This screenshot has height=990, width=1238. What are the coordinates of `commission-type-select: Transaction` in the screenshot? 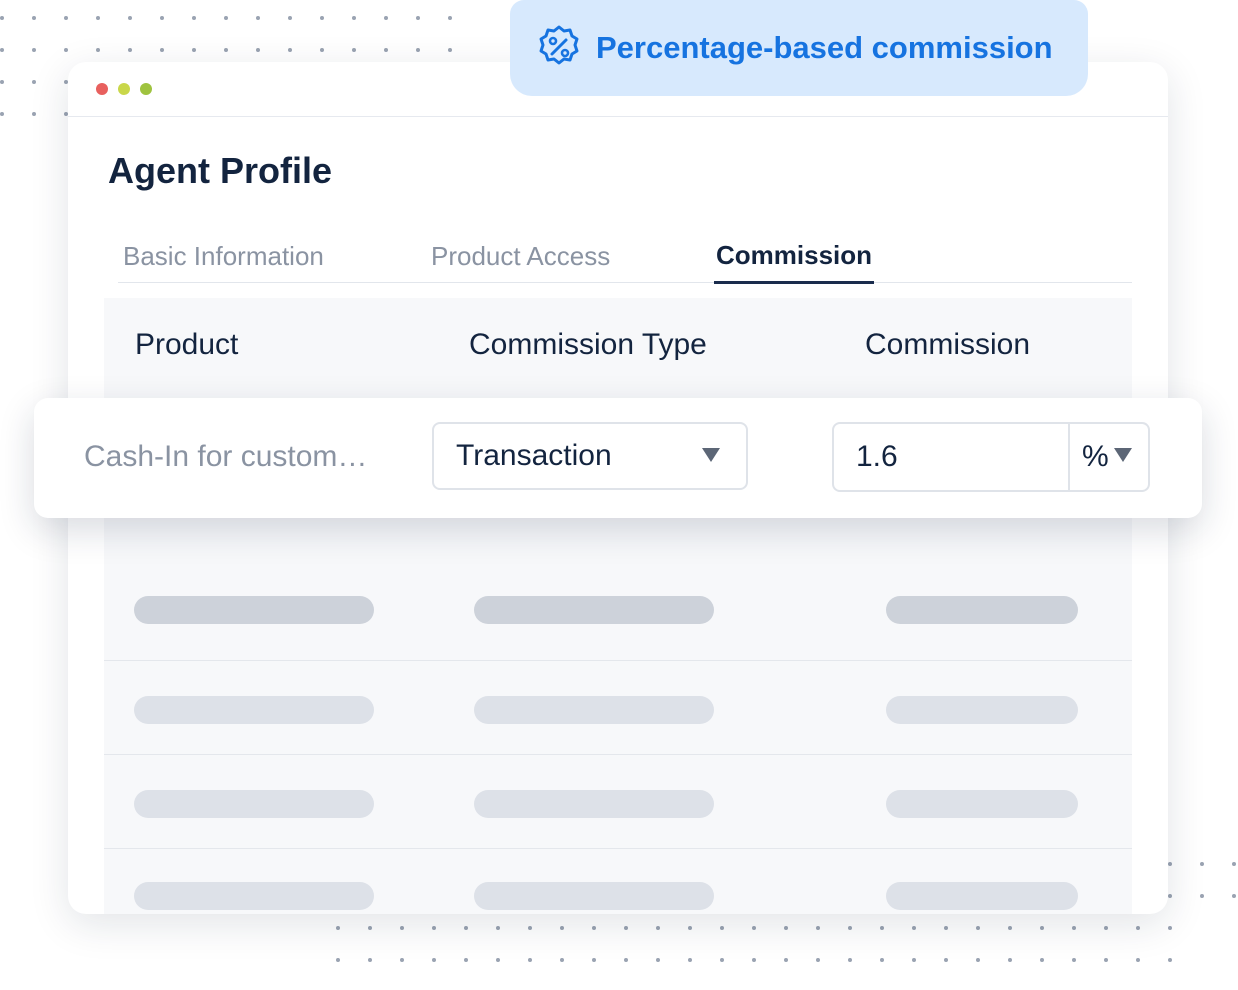 It's located at (590, 456).